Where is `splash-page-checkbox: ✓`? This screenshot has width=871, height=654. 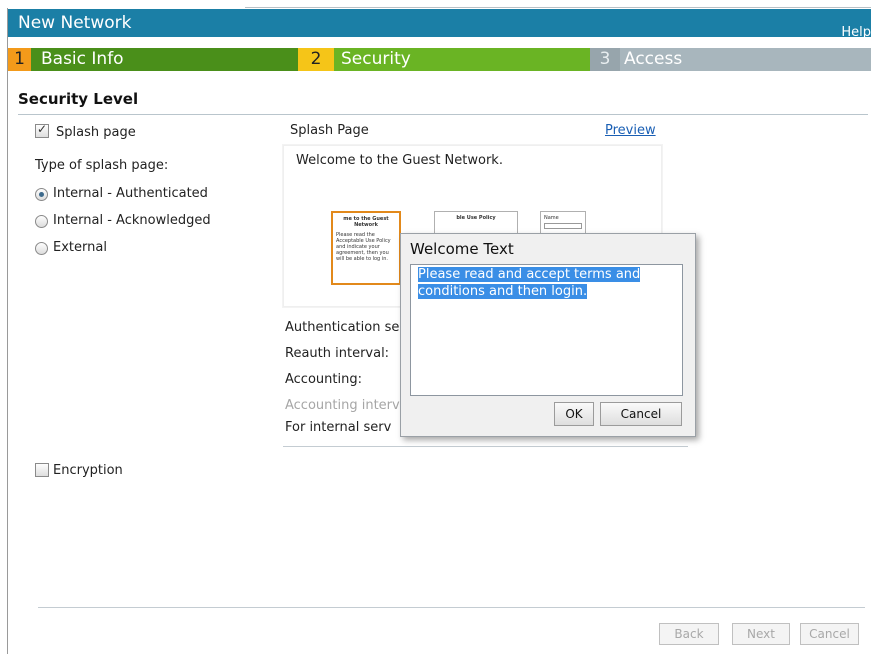 splash-page-checkbox: ✓ is located at coordinates (42, 130).